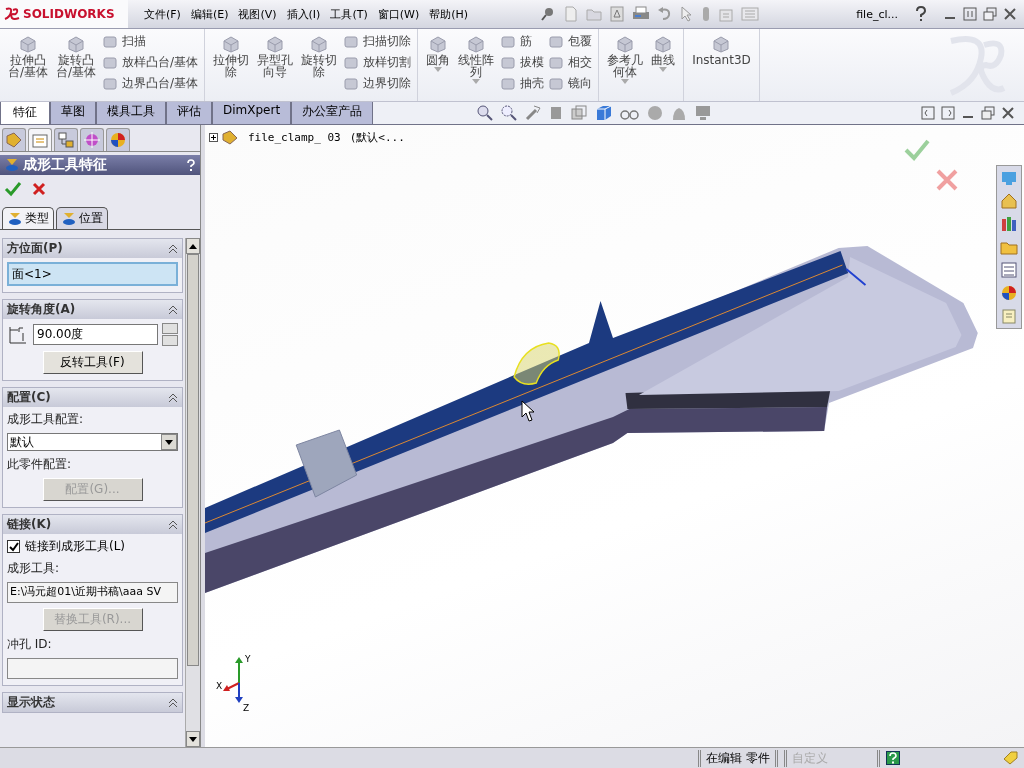 This screenshot has width=1024, height=768. I want to click on ribbon-command: 拉伸切 除, so click(231, 56).